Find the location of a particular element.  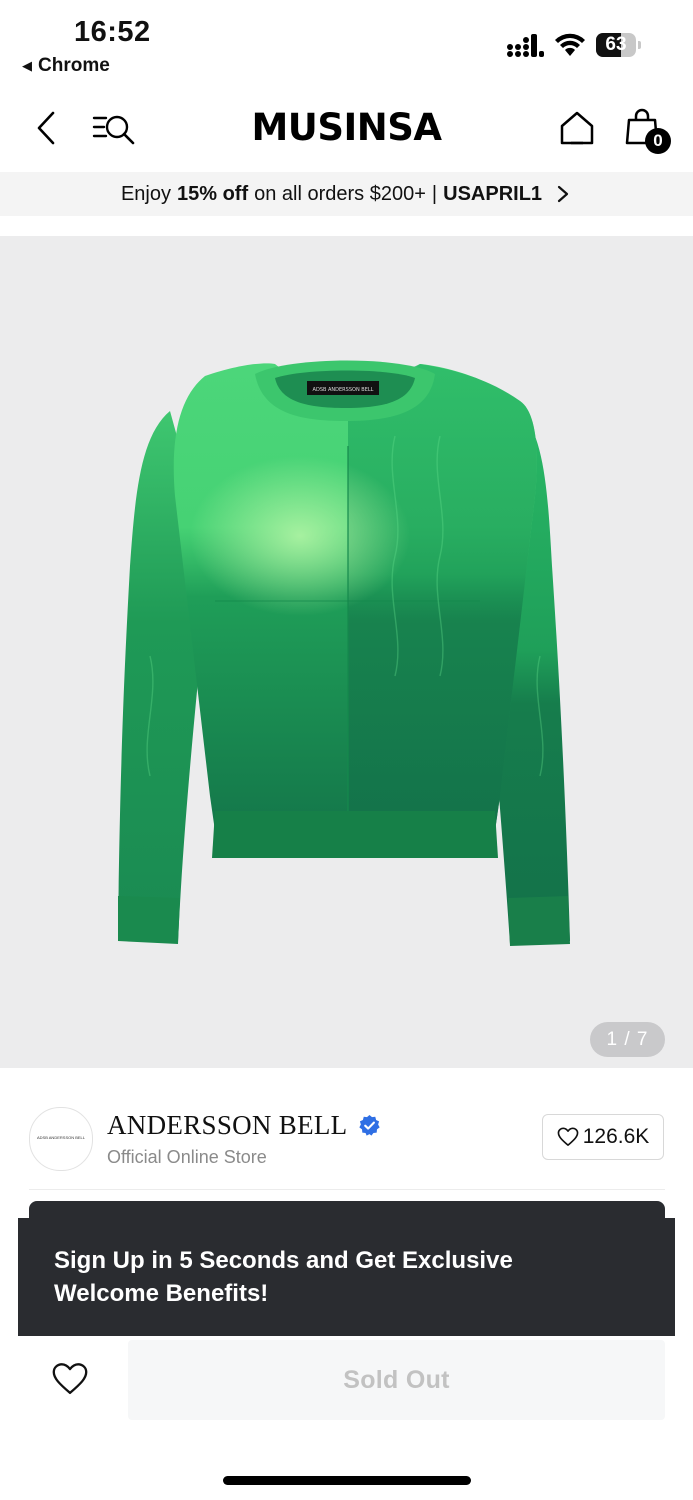

cellular-signal-icon is located at coordinates (525, 45).